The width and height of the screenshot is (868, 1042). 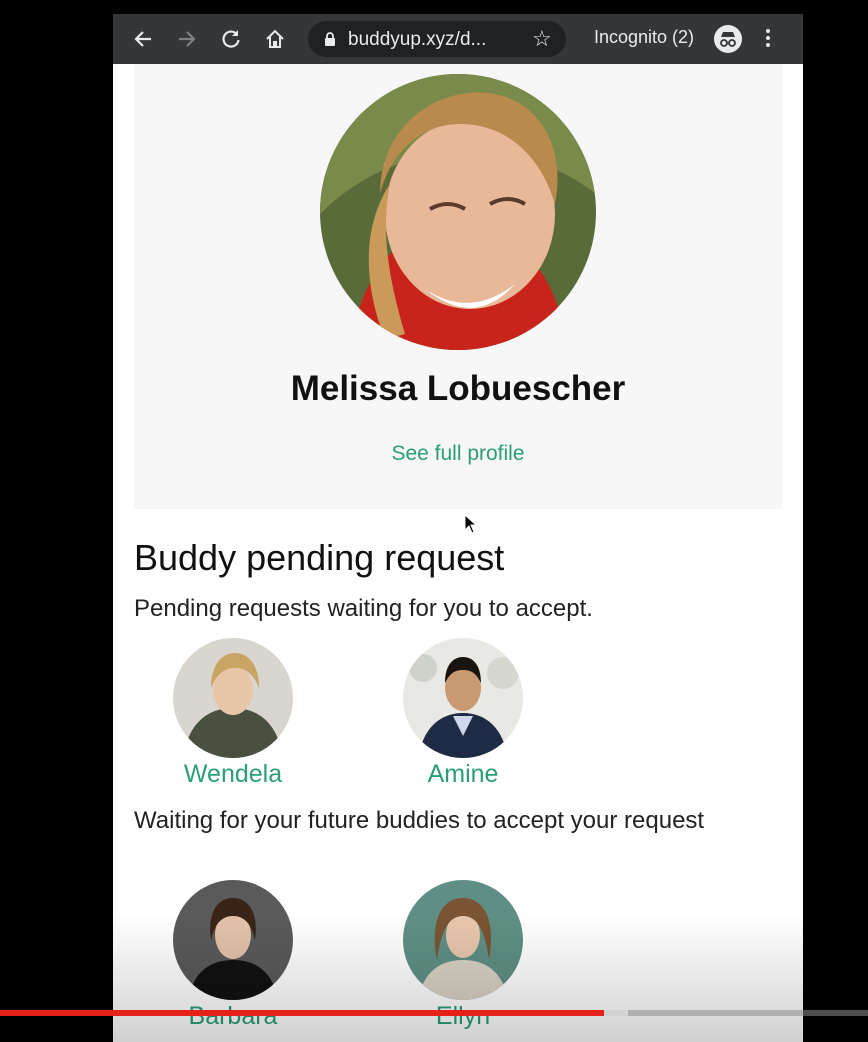 What do you see at coordinates (458, 454) in the screenshot?
I see `see-full-profile-link: See full profile` at bounding box center [458, 454].